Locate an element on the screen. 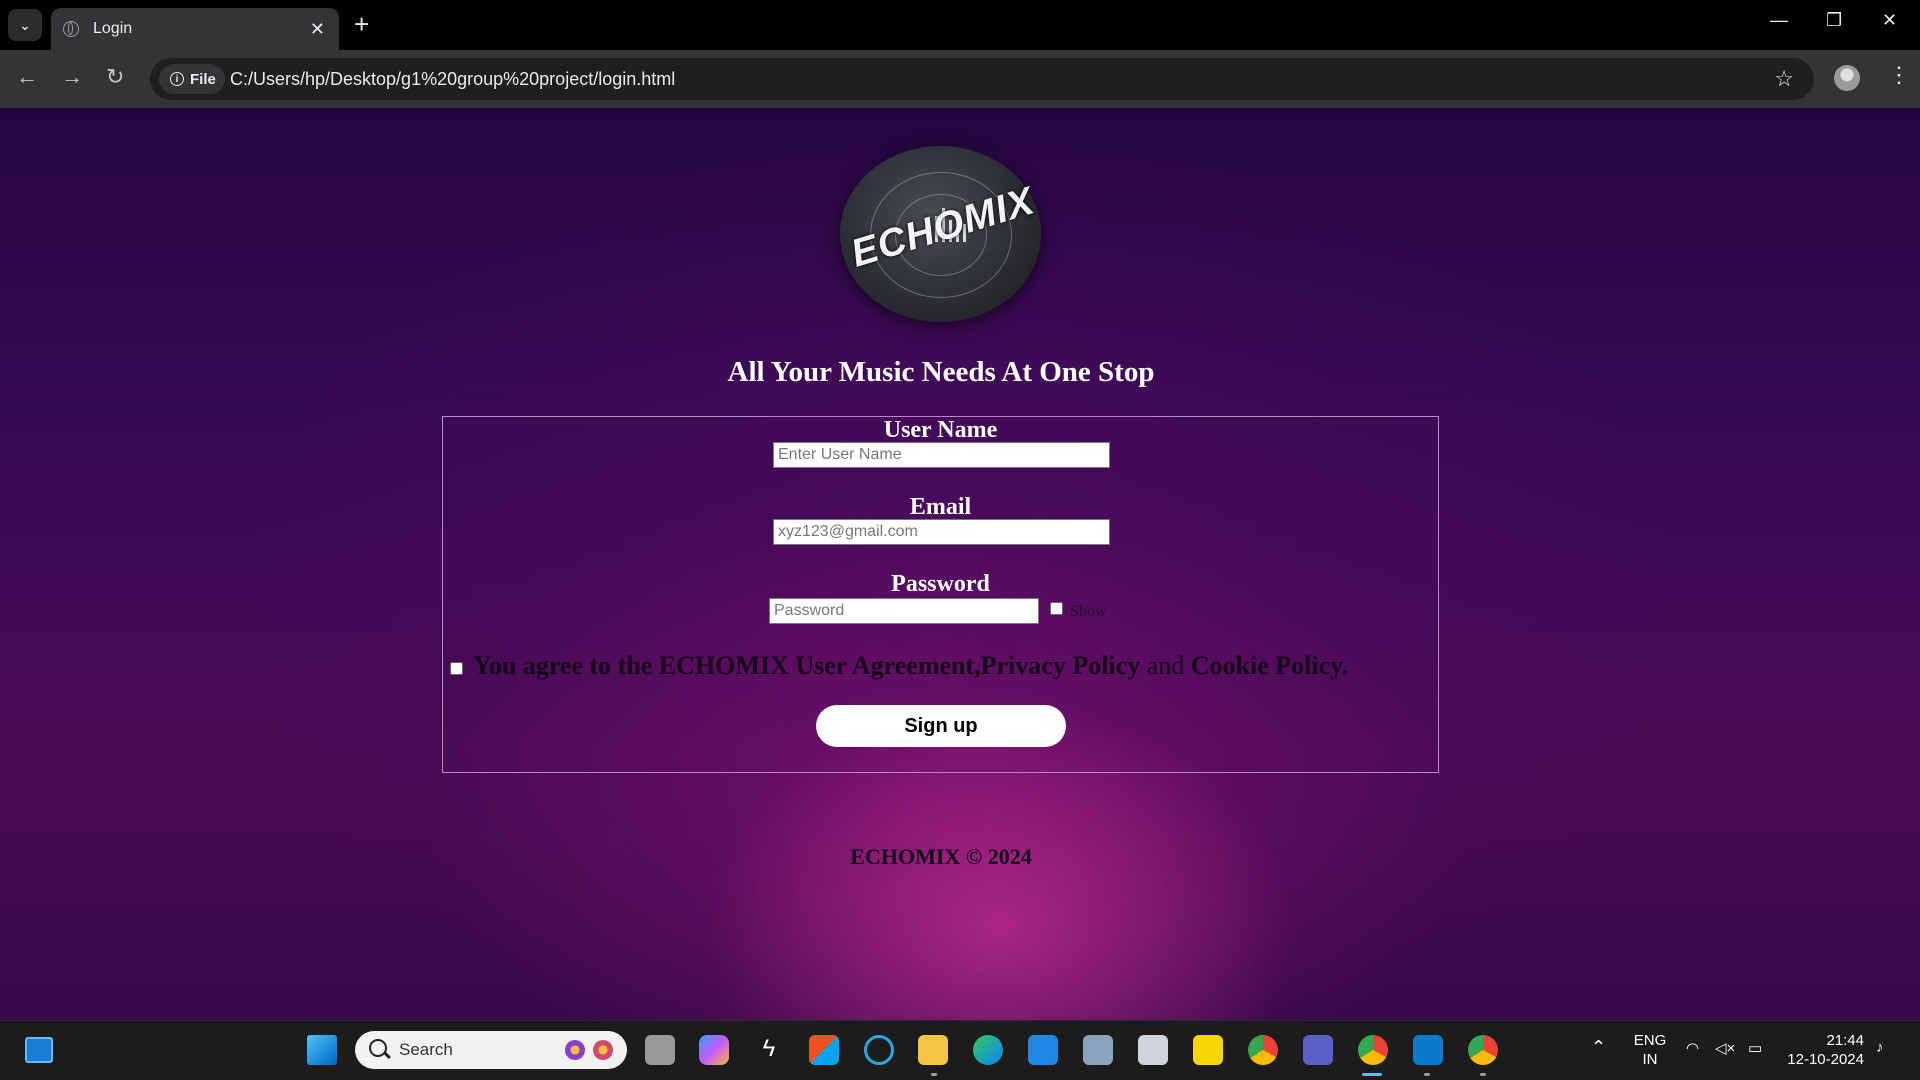 The height and width of the screenshot is (1080, 1920). clock: 21:44 12-10-2024 is located at coordinates (1822, 1050).